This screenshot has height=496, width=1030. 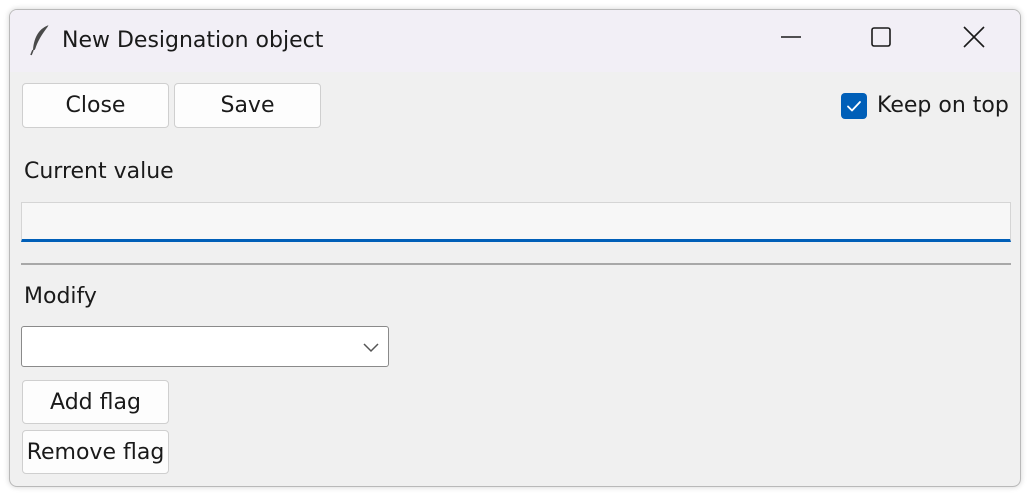 What do you see at coordinates (95, 452) in the screenshot?
I see `remove-flag-button: Remove flag` at bounding box center [95, 452].